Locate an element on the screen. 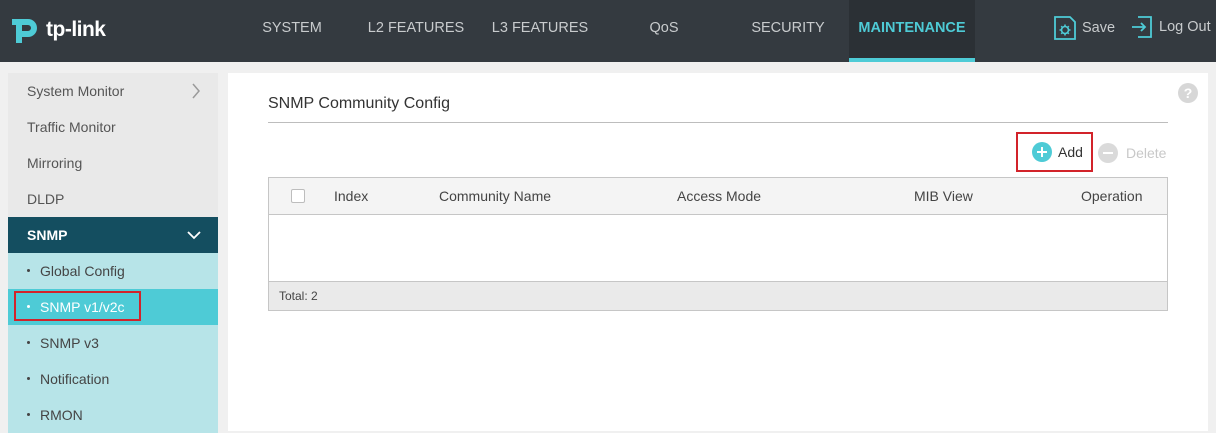 The width and height of the screenshot is (1216, 433). sidebar-item-snmp-v1-v2c: SNMP v1/v2c is located at coordinates (113, 307).